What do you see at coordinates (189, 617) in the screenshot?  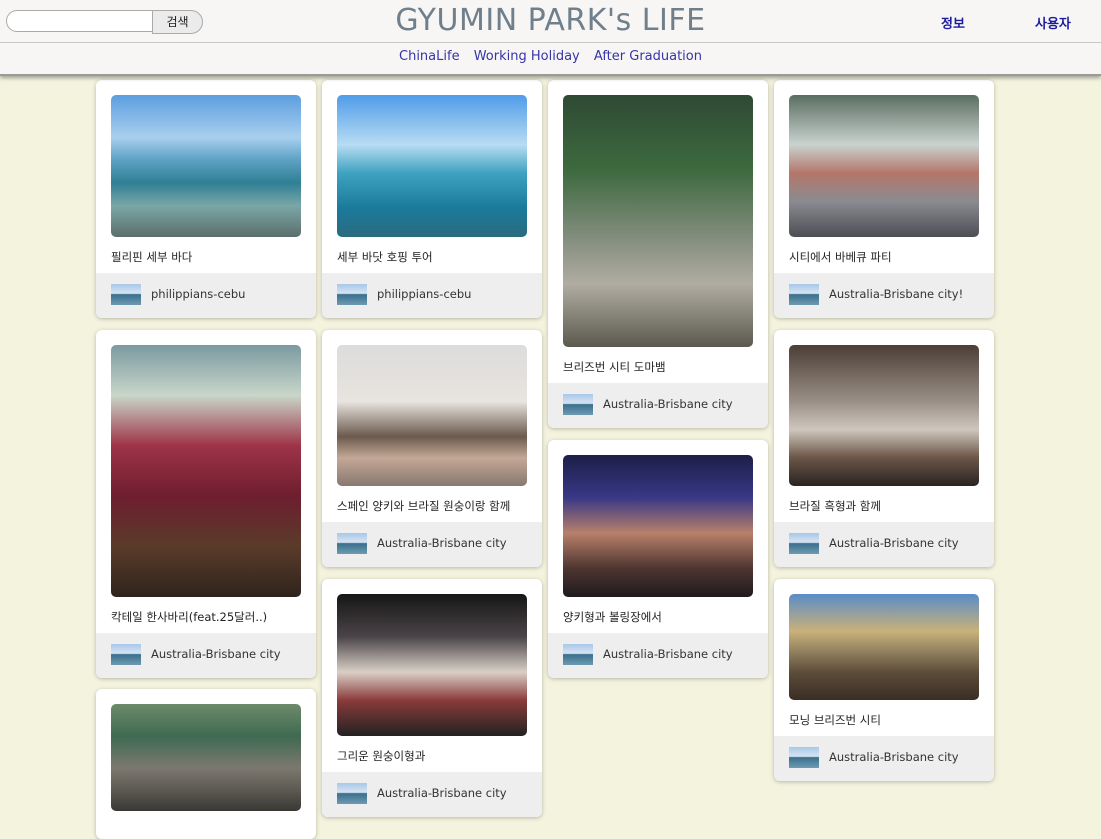 I see `post-caption: 칵테일 한사바리(feat.25달러..)` at bounding box center [189, 617].